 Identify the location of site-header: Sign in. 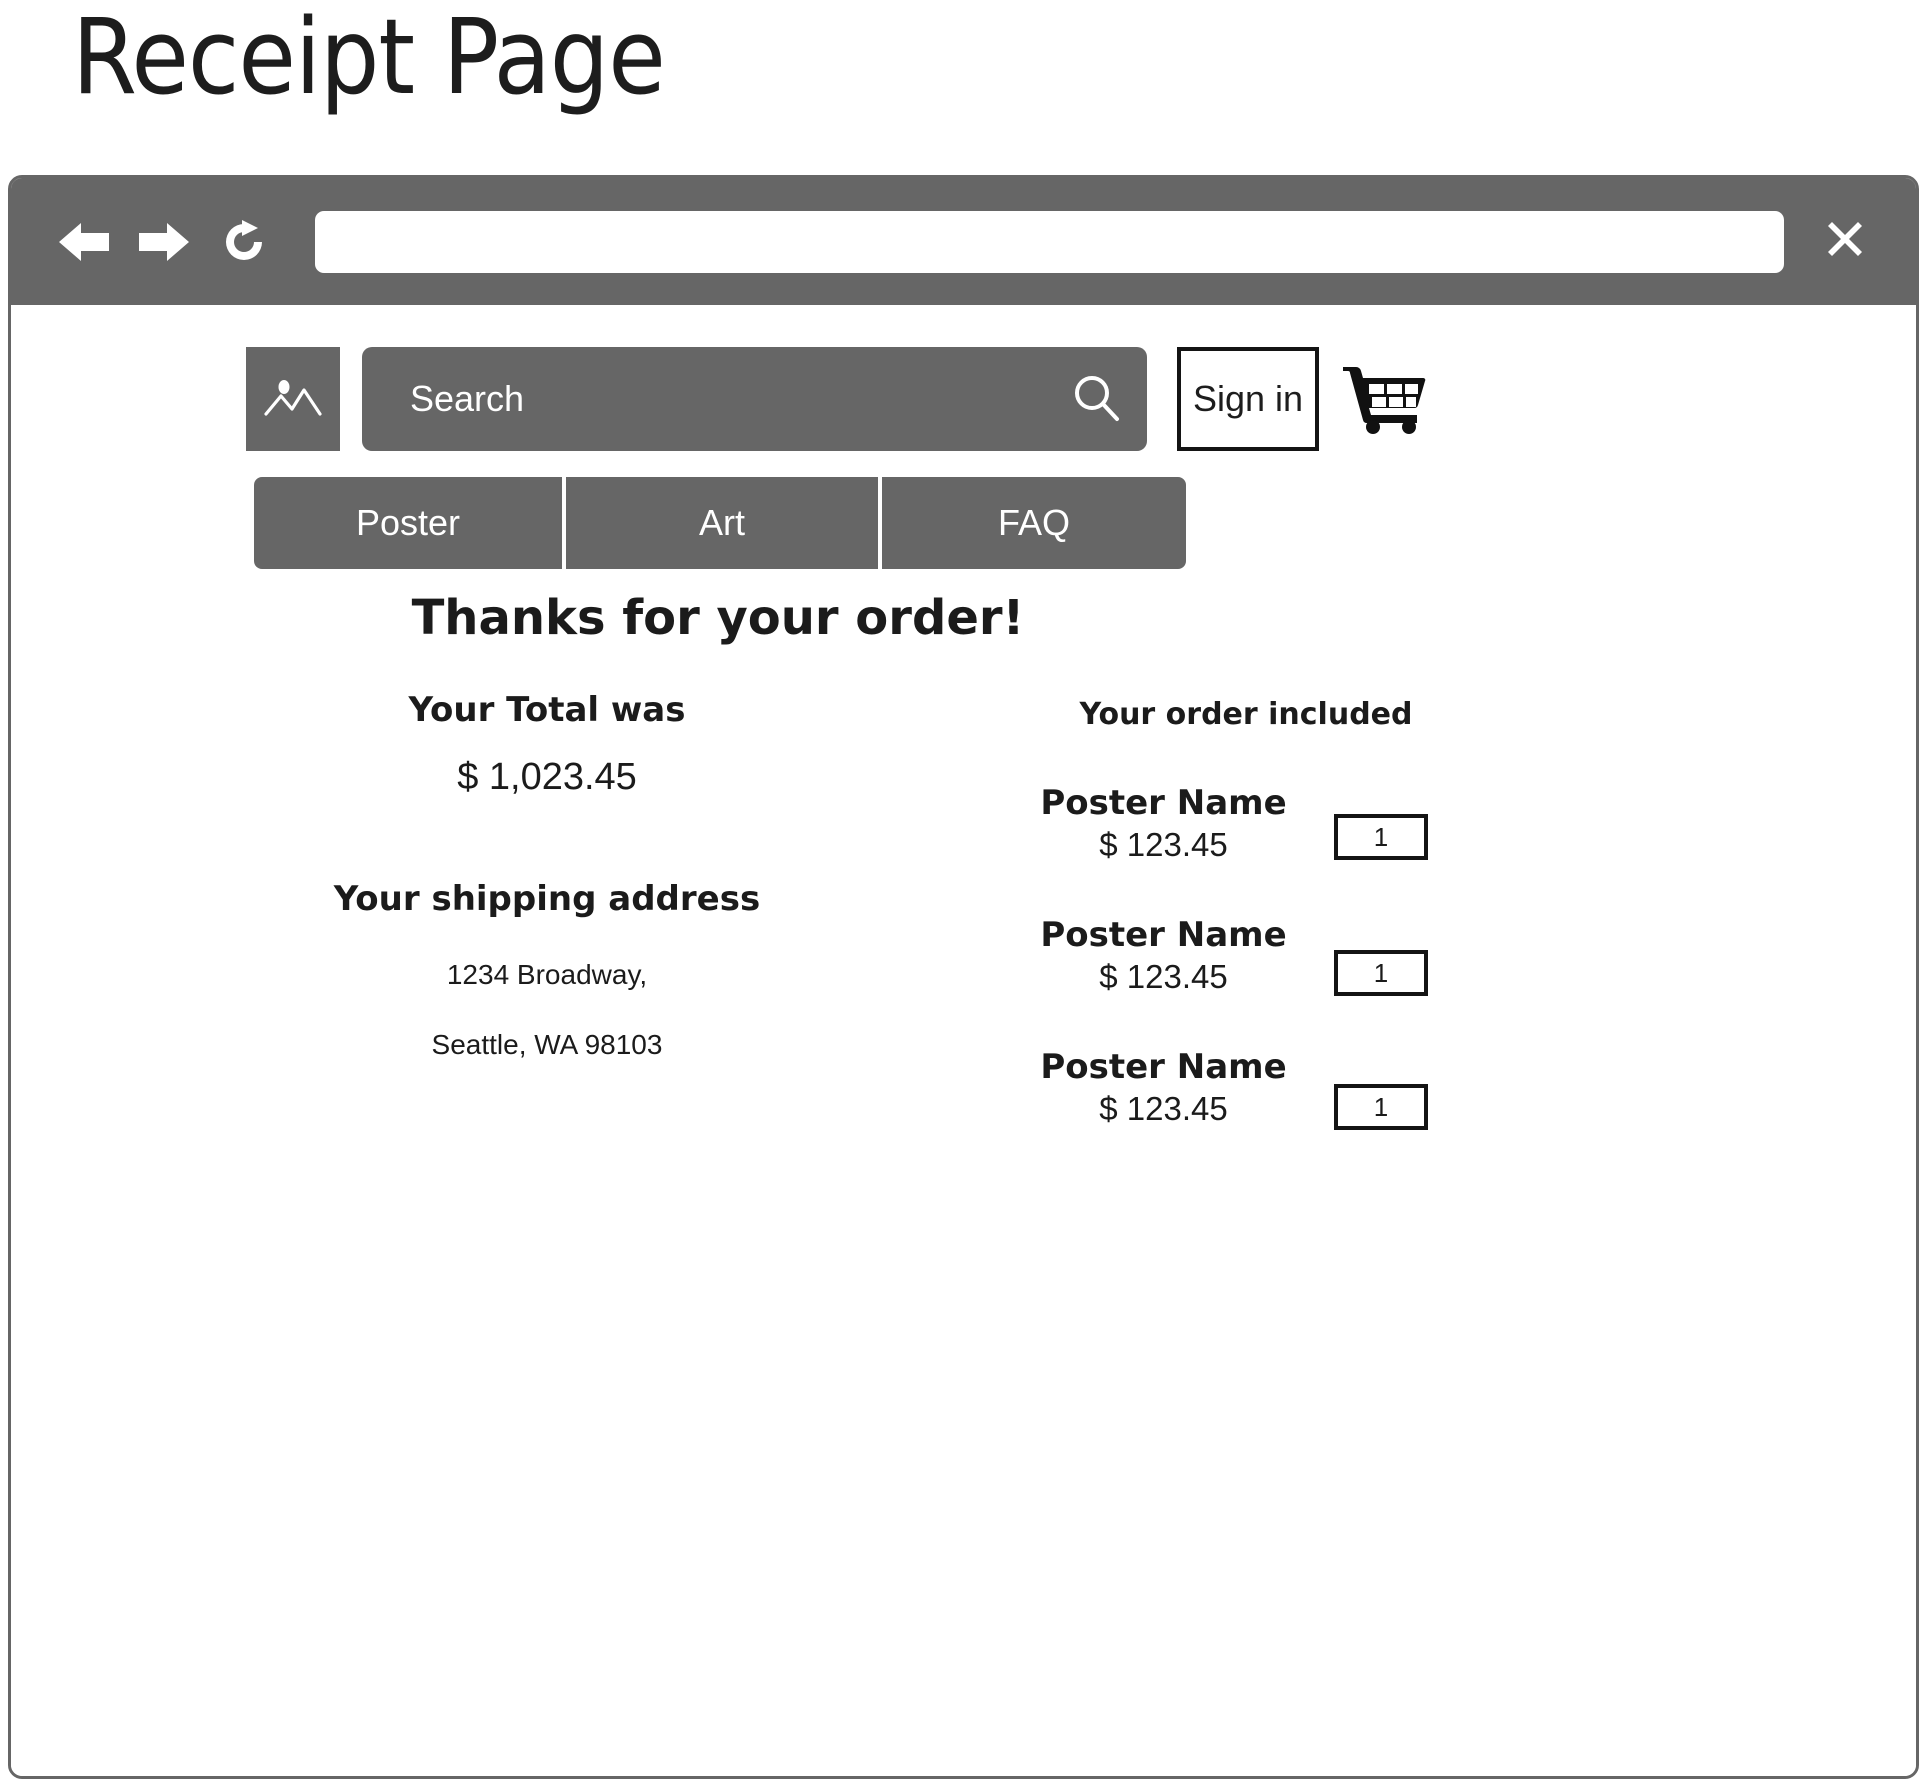
(1081, 399).